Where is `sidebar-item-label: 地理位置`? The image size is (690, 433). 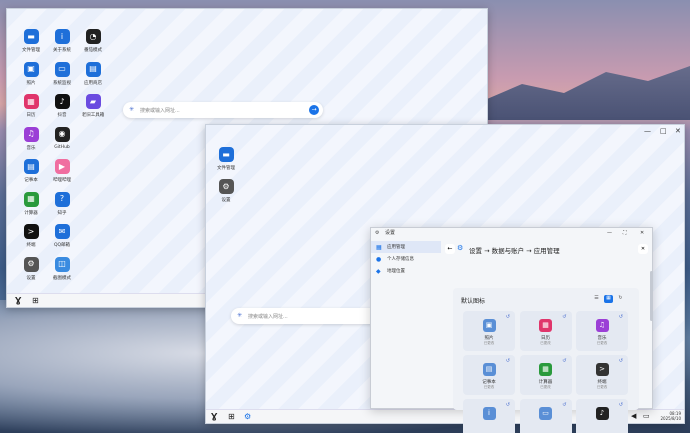
sidebar-item-label: 地理位置 is located at coordinates (396, 271).